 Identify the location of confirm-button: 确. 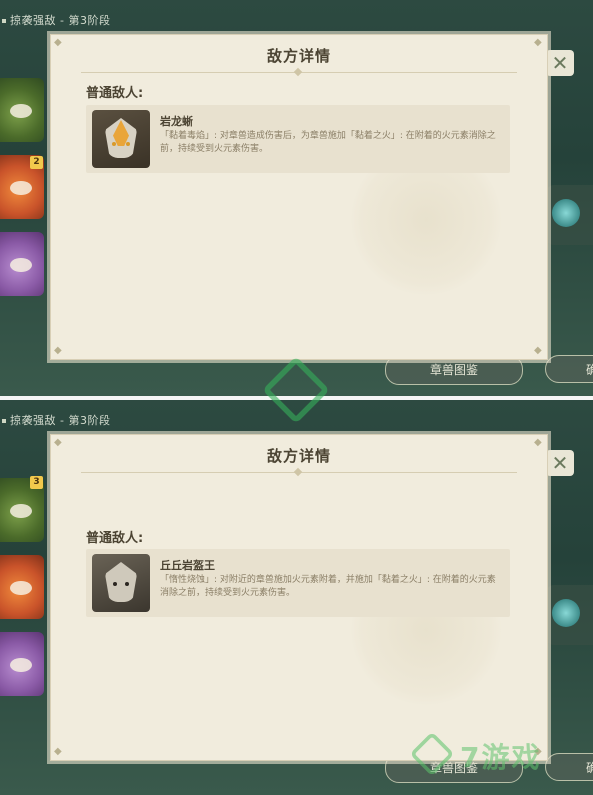
(569, 369).